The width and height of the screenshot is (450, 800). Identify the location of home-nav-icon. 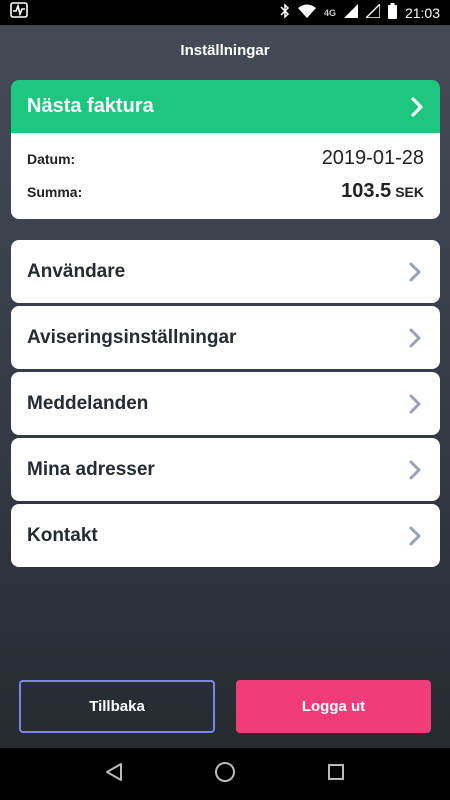
(225, 774).